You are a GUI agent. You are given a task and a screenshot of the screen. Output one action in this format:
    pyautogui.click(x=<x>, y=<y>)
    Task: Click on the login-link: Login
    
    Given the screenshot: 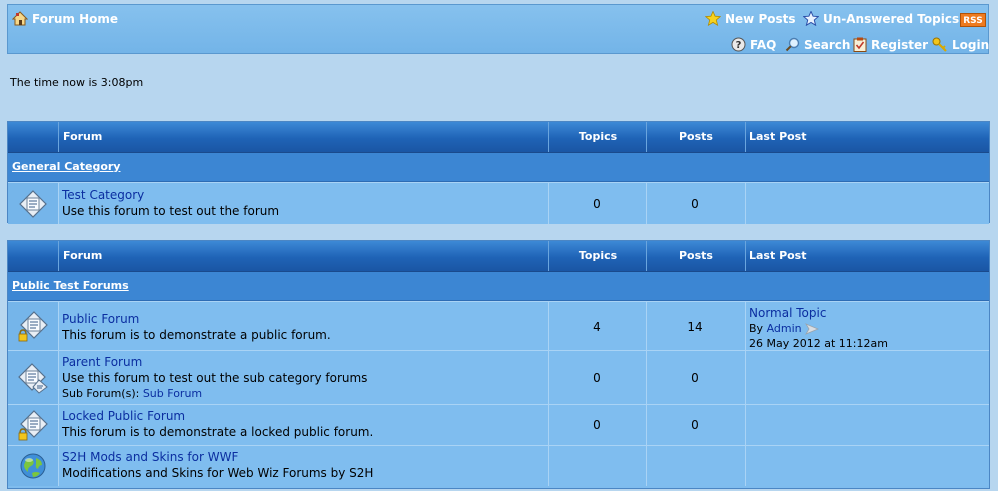 What is the action you would take?
    pyautogui.click(x=960, y=44)
    